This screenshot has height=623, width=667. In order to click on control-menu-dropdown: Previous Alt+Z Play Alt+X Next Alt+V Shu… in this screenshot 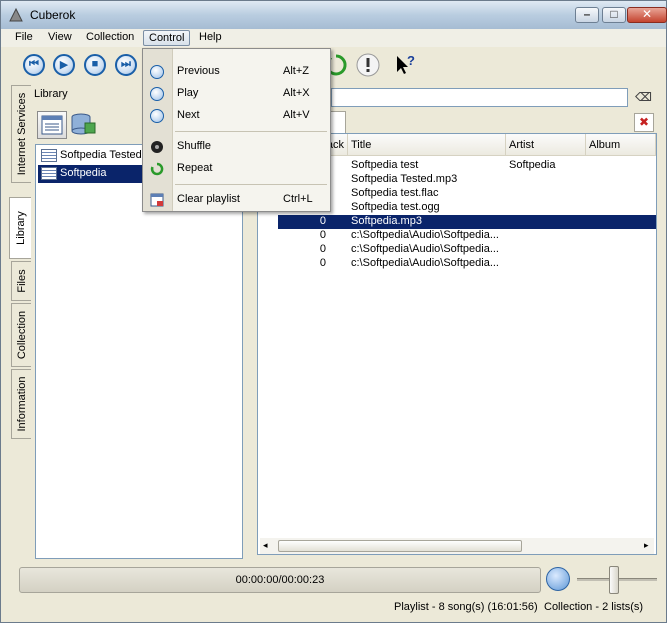, I will do `click(236, 130)`.